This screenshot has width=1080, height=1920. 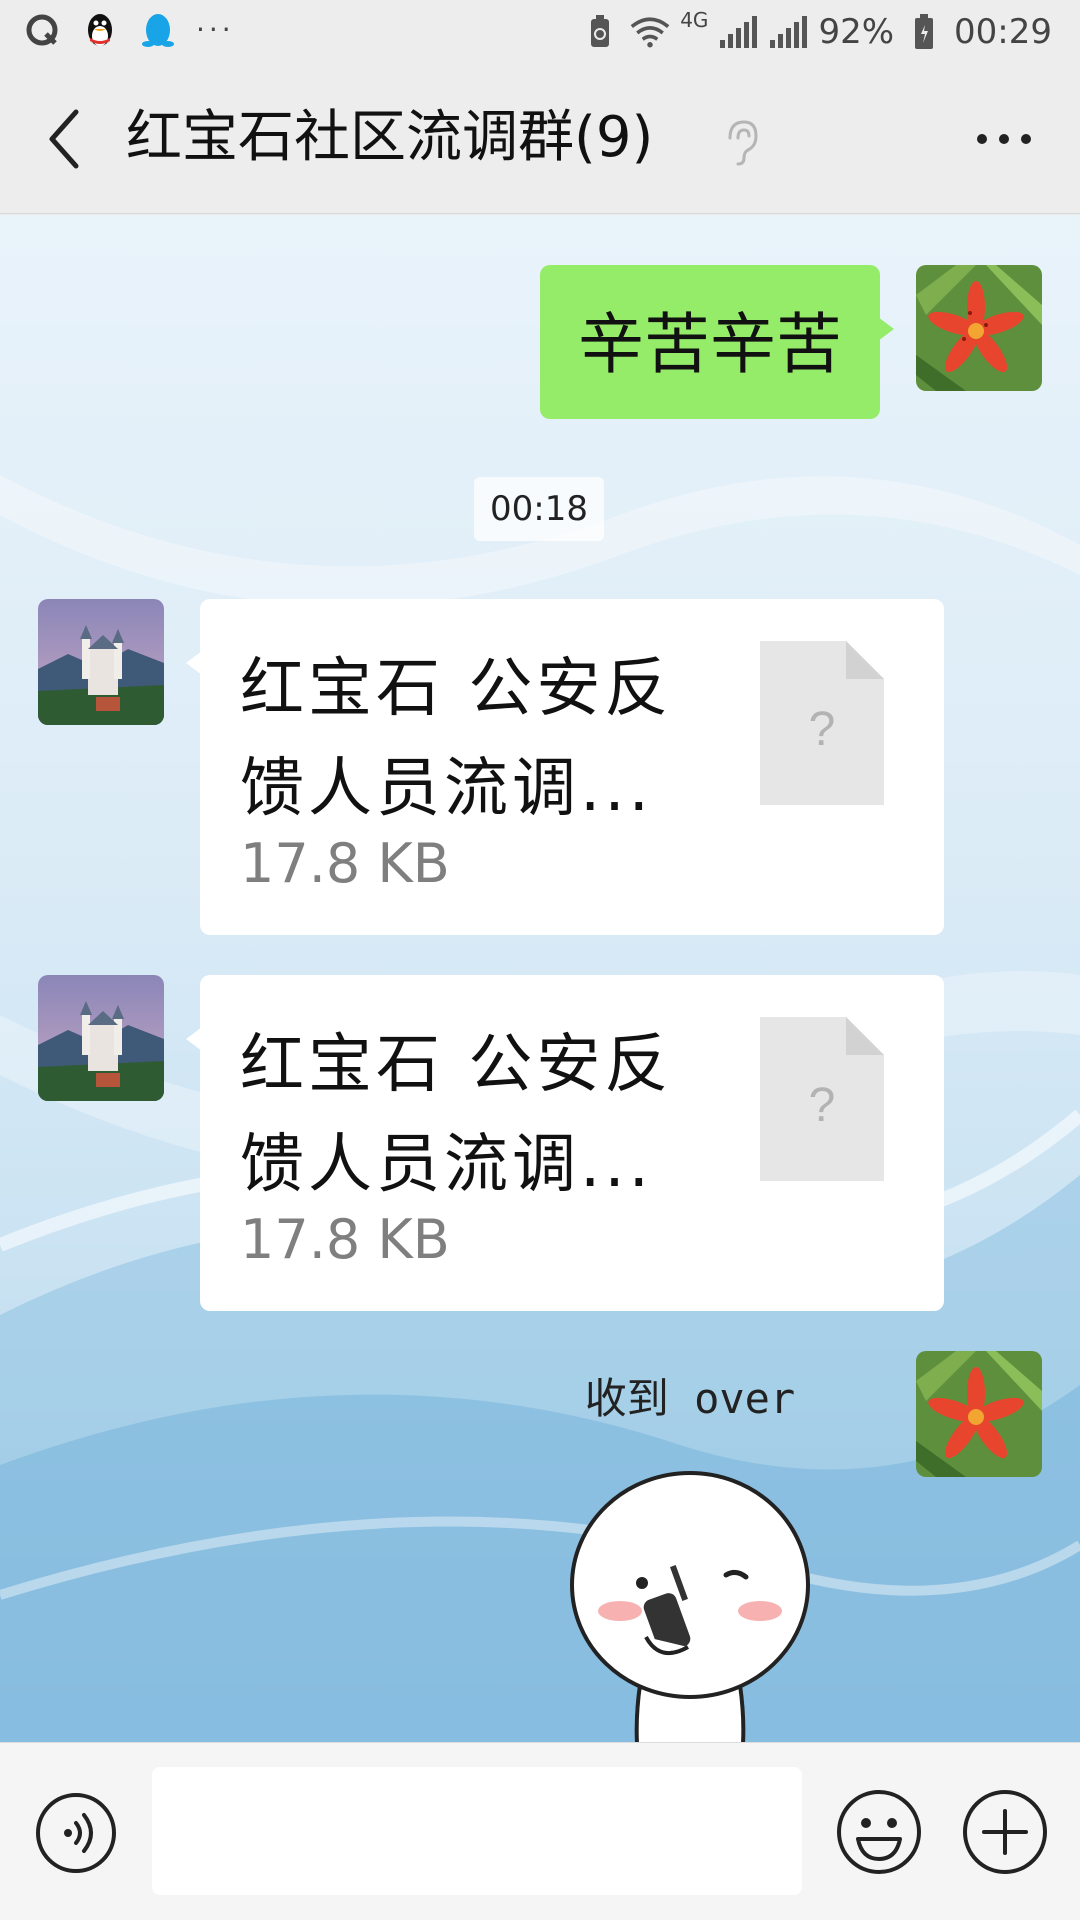 I want to click on ear-icon, so click(x=742, y=142).